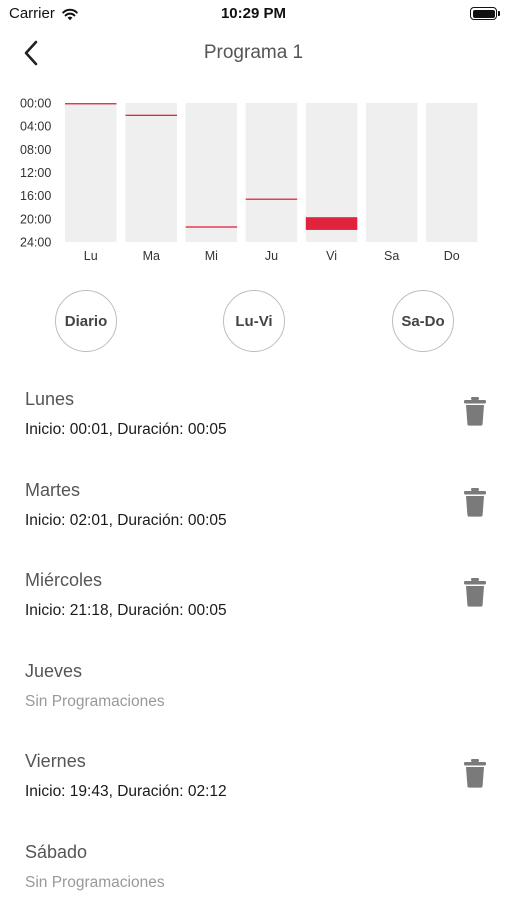  I want to click on day-schedule-info: Inicio: 21:18, Duración: 00:05, so click(126, 610).